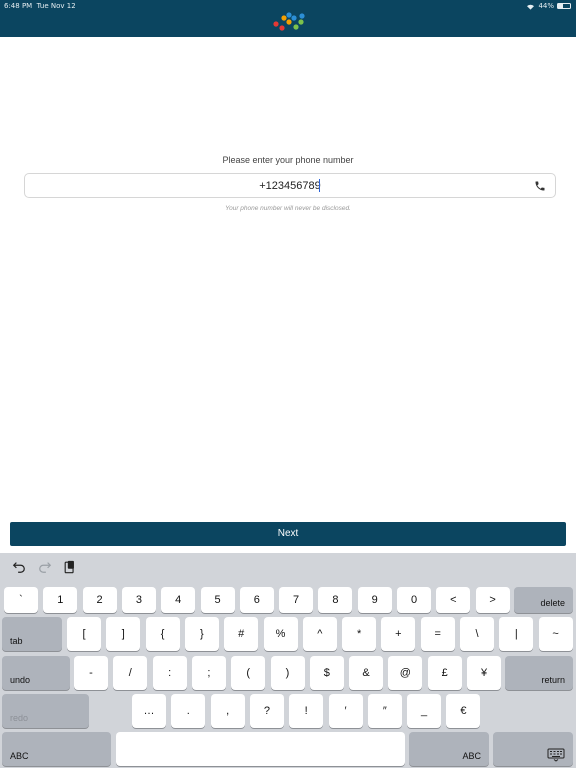  Describe the element at coordinates (484, 673) in the screenshot. I see `key: ¥` at that location.